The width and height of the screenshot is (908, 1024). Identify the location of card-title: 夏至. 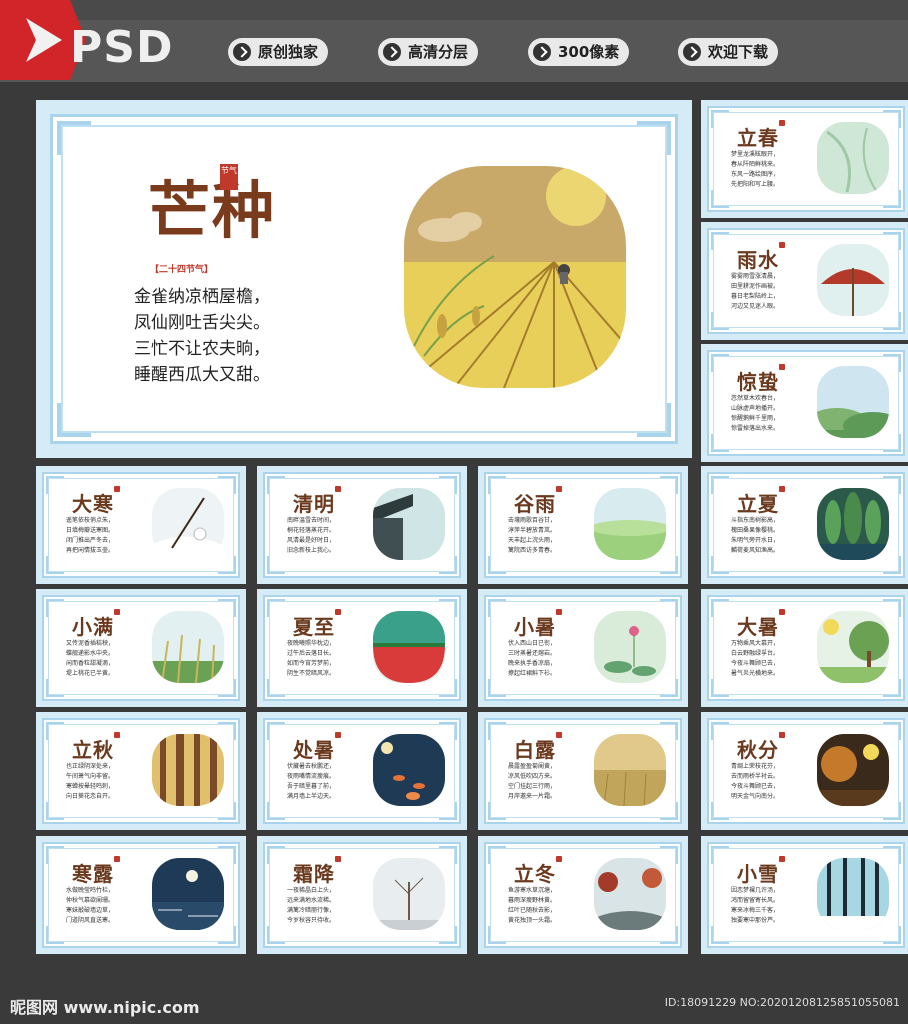
(314, 627).